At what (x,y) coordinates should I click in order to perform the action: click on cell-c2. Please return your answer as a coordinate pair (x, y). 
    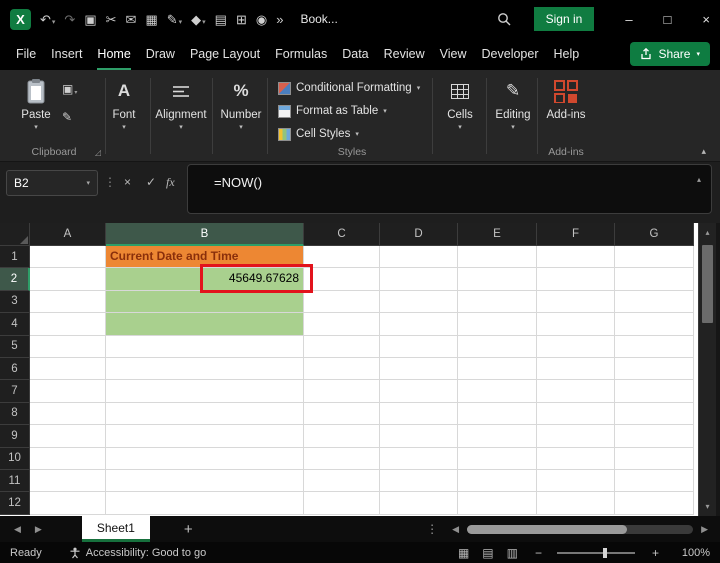
    Looking at the image, I should click on (342, 279).